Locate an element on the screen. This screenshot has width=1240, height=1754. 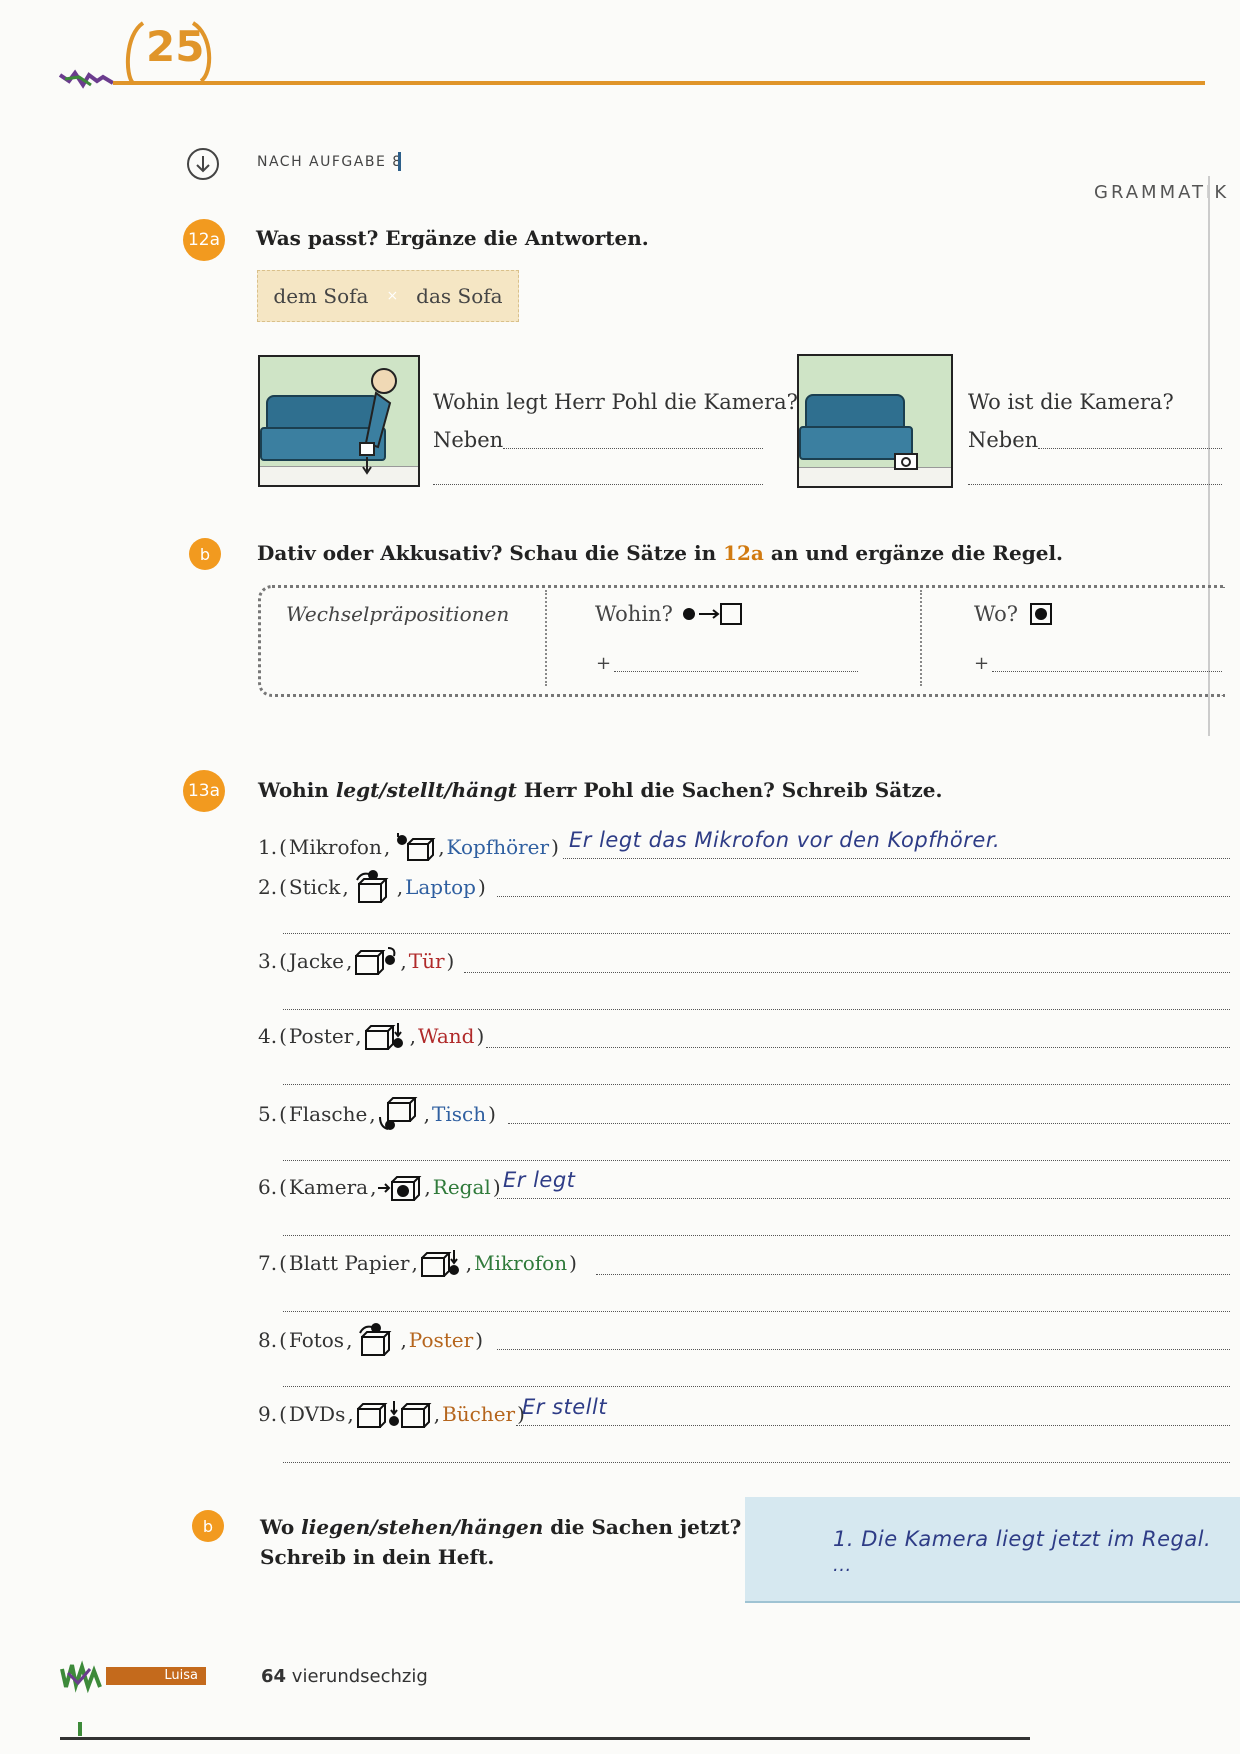
word-box: dem Sofa × das Sofa is located at coordinates (388, 296).